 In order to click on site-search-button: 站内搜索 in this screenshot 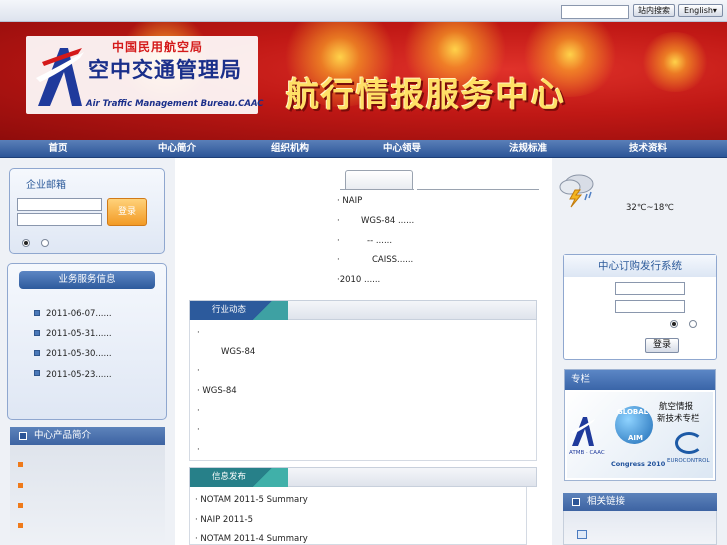, I will do `click(654, 10)`.